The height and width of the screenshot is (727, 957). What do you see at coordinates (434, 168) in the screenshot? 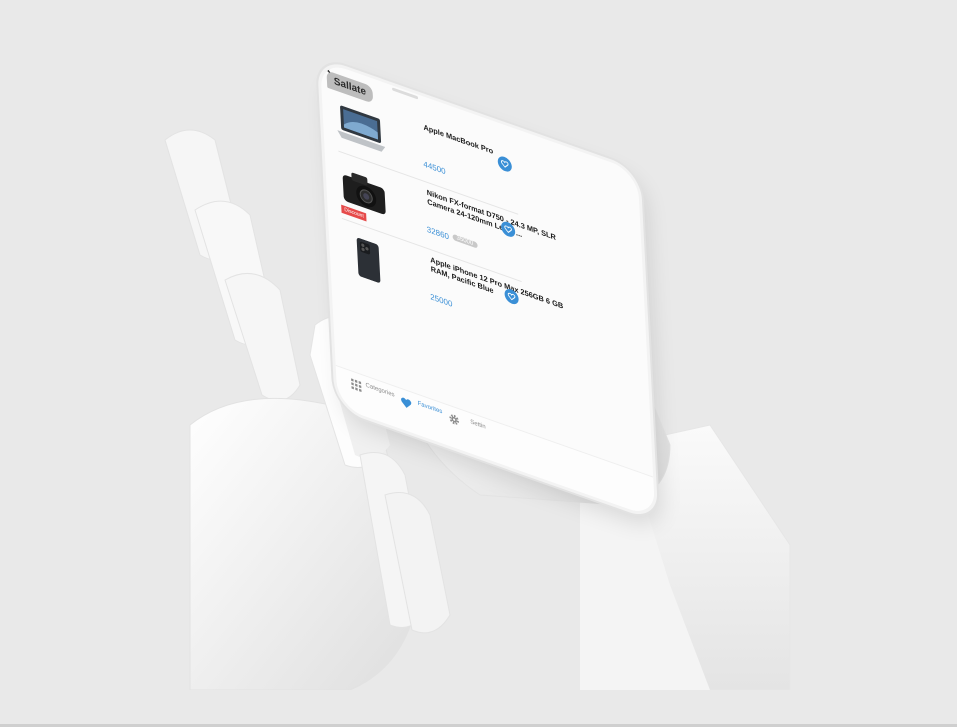
I see `product-price: 44500` at bounding box center [434, 168].